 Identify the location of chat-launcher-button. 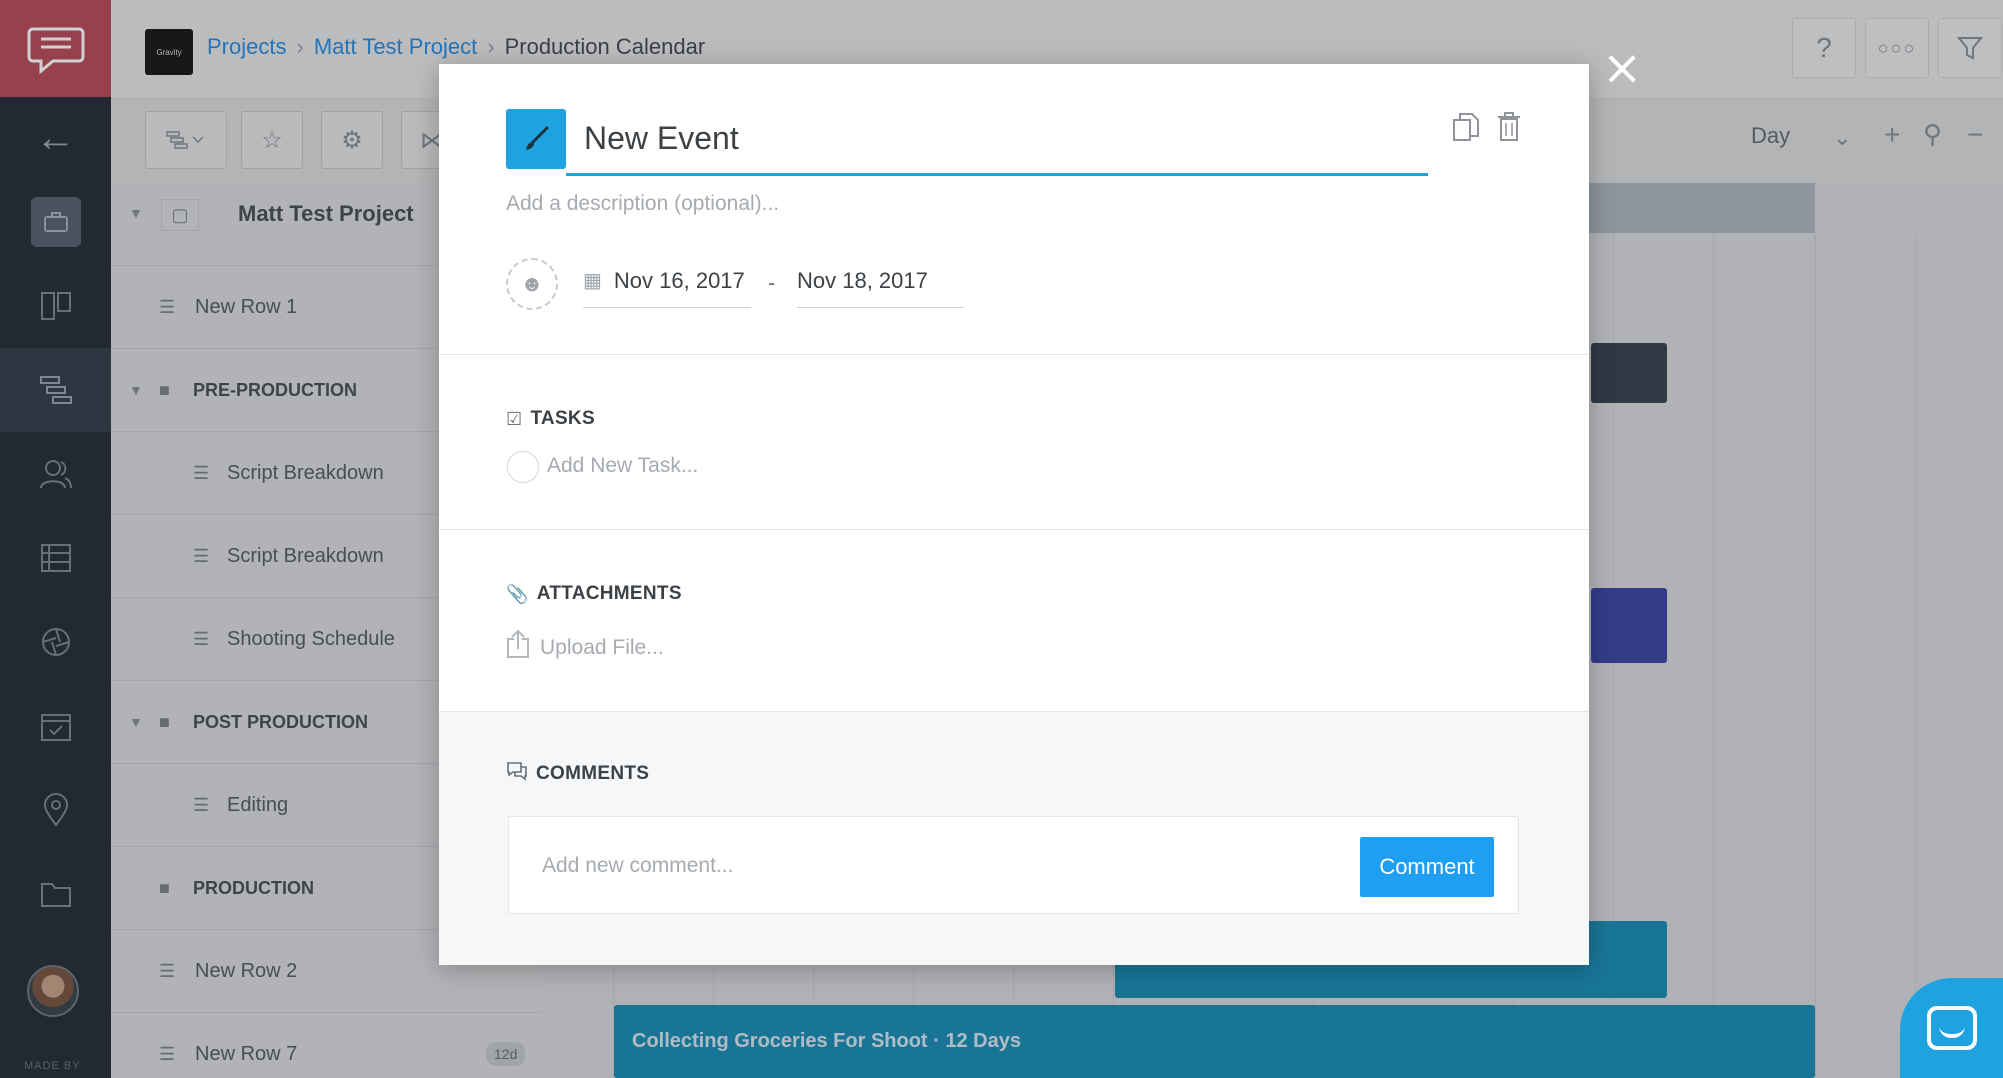
(1951, 1028).